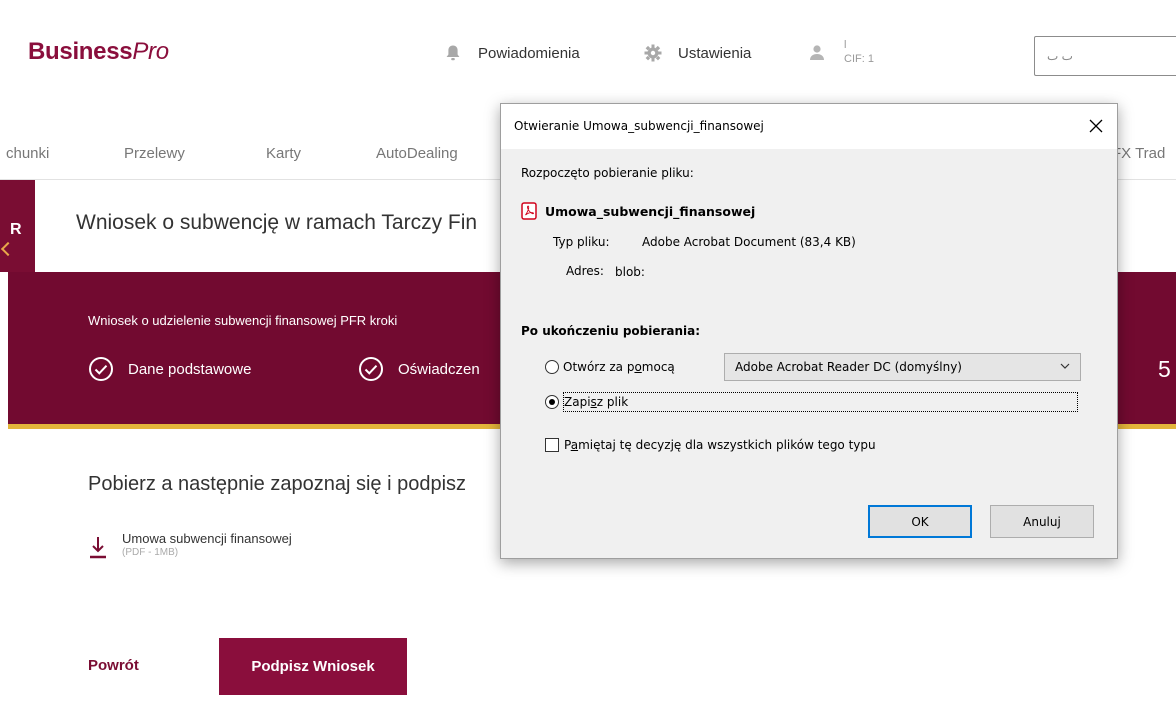 The height and width of the screenshot is (726, 1176). What do you see at coordinates (639, 126) in the screenshot?
I see `dialog-title: Otwieranie Umowa_subwencji_finansowej` at bounding box center [639, 126].